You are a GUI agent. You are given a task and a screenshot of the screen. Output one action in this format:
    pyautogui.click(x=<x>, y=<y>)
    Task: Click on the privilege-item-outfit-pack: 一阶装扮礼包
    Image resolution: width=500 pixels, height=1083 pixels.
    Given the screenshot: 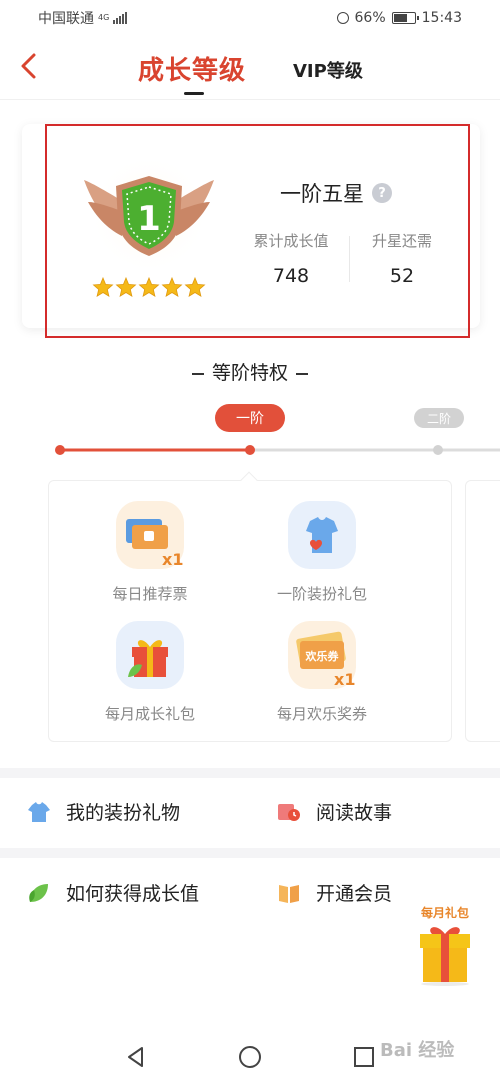 What is the action you would take?
    pyautogui.click(x=322, y=552)
    